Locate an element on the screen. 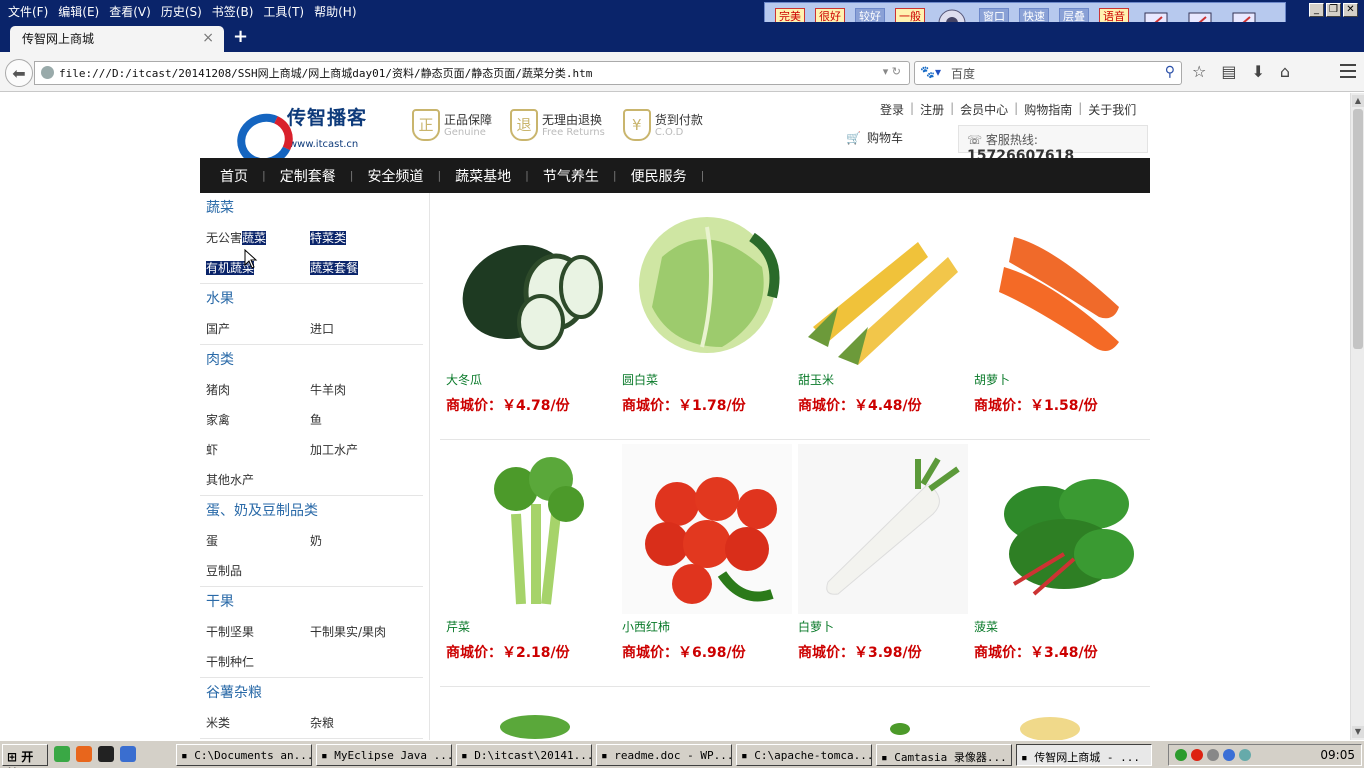 This screenshot has width=1364, height=768. quick-launch-app-icon is located at coordinates (62, 754).